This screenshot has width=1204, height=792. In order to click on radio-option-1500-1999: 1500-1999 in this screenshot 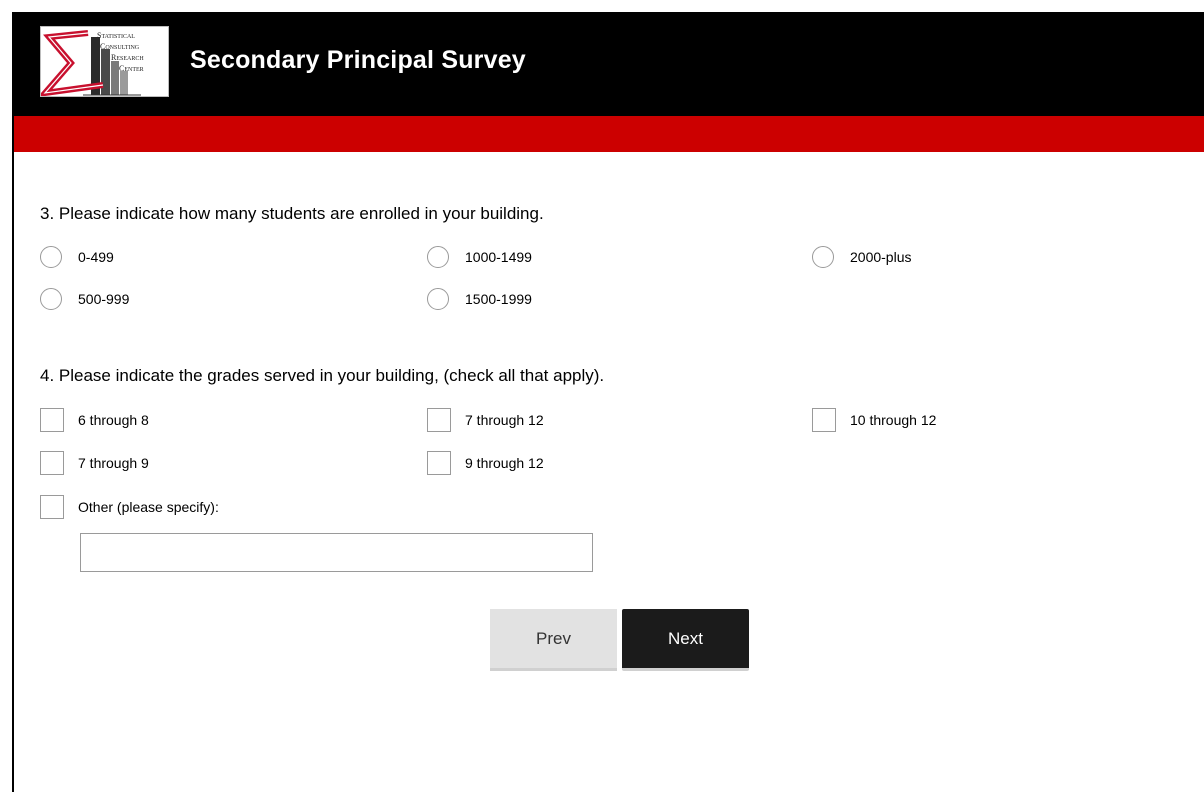, I will do `click(479, 299)`.